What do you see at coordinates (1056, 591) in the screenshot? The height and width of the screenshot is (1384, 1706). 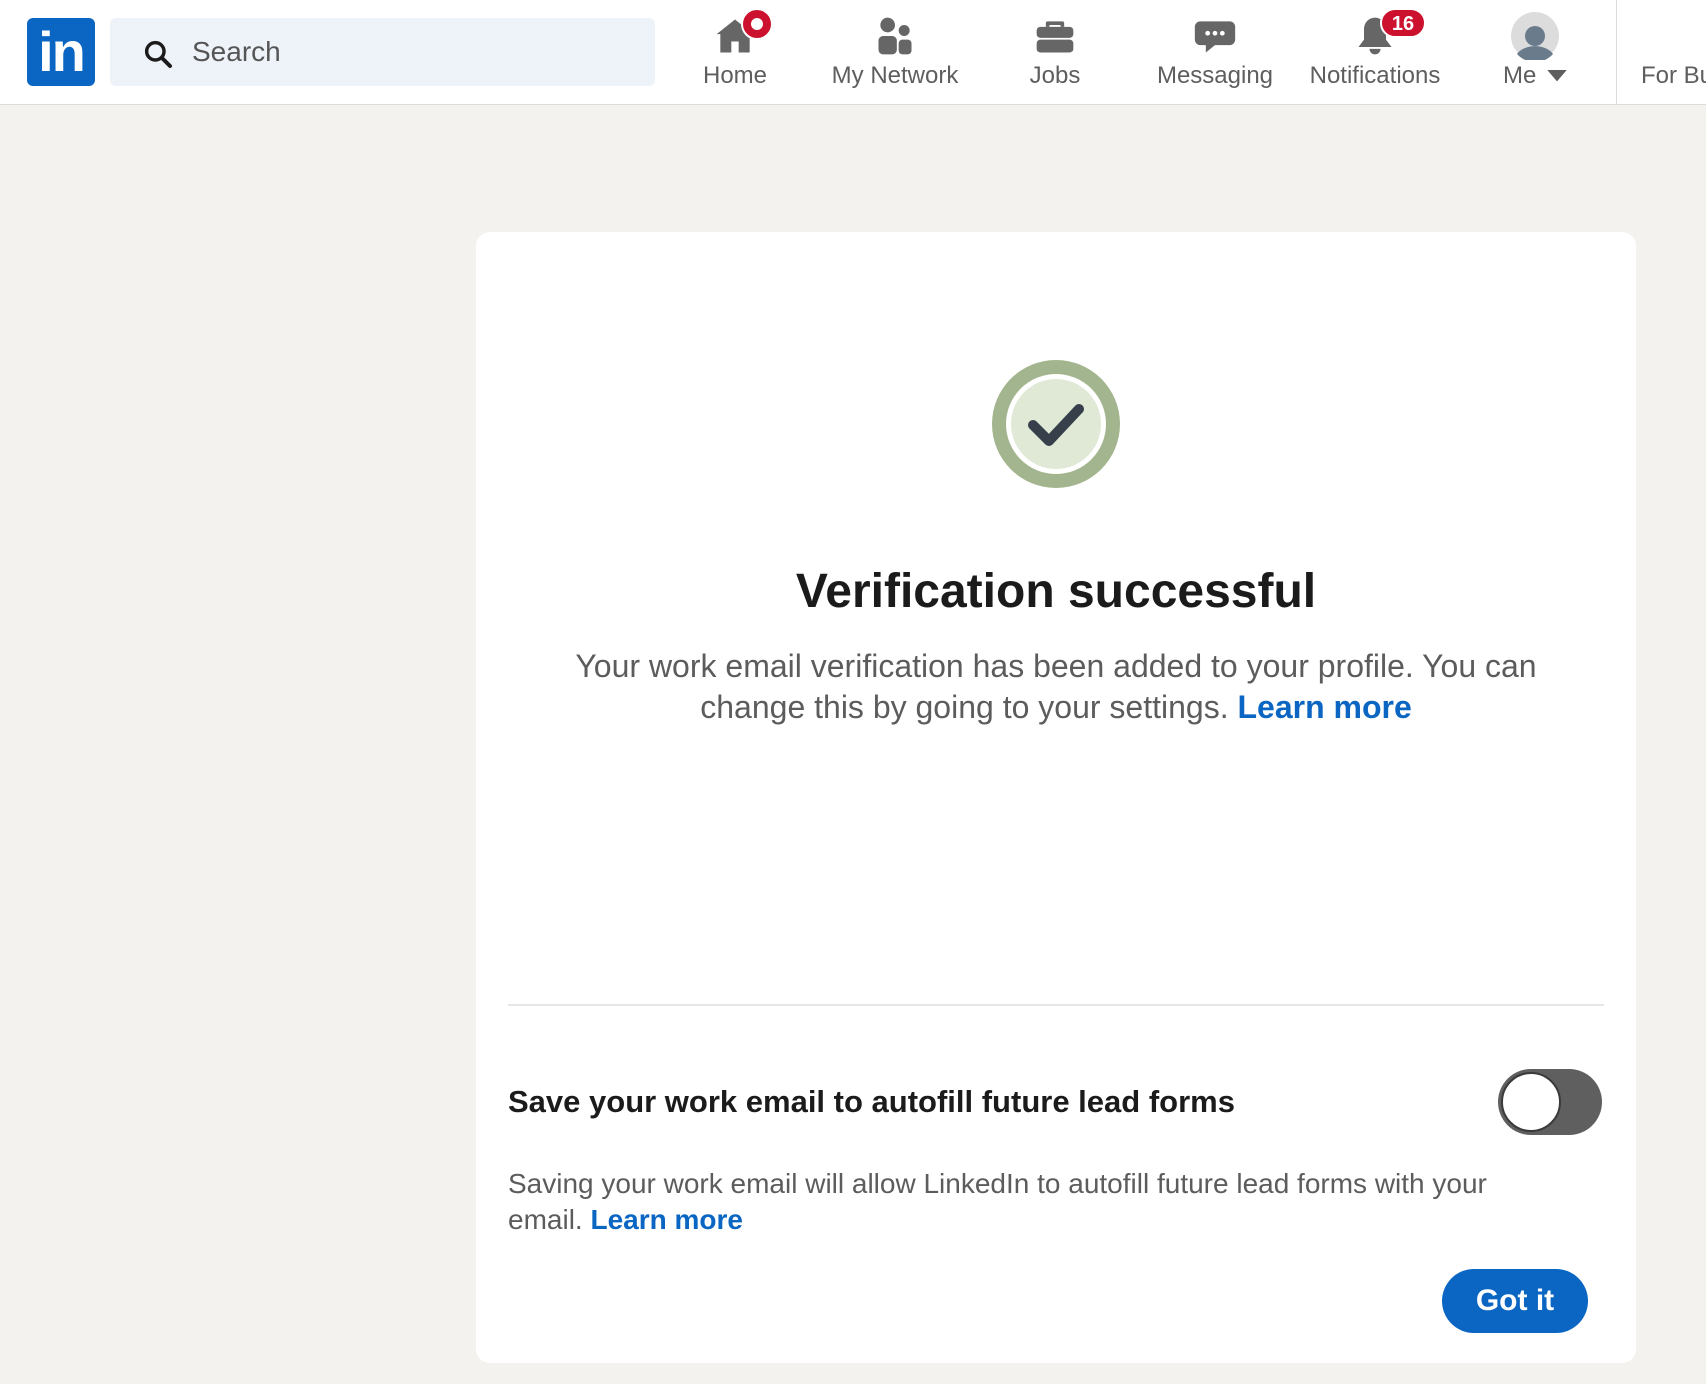 I see `verification-title: Verification successful` at bounding box center [1056, 591].